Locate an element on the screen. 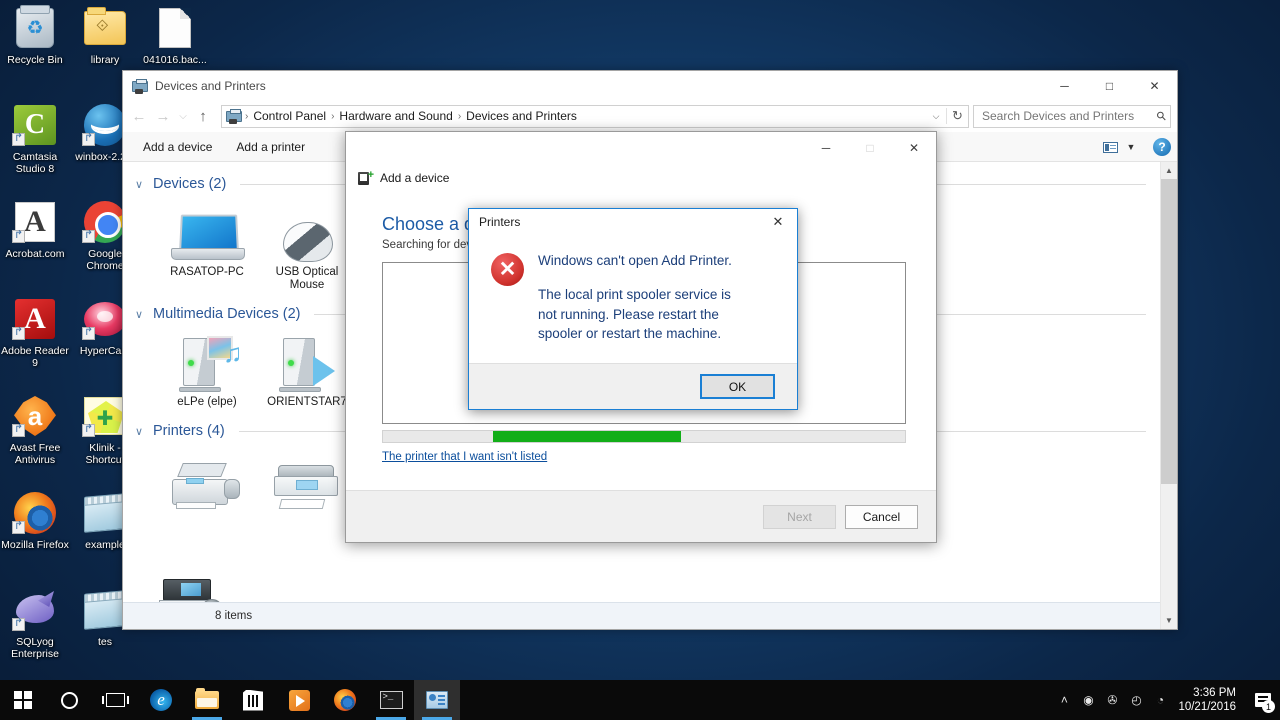  history-dropdown-icon: ⌵ is located at coordinates (183, 116).